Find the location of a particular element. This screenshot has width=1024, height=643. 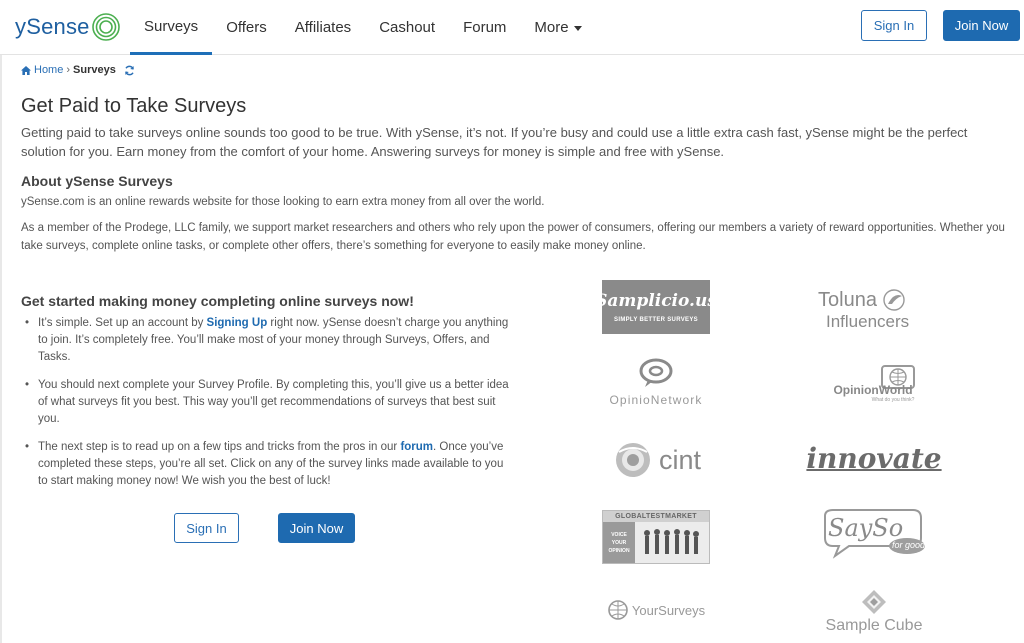

toluna-leaf-icon is located at coordinates (894, 299).